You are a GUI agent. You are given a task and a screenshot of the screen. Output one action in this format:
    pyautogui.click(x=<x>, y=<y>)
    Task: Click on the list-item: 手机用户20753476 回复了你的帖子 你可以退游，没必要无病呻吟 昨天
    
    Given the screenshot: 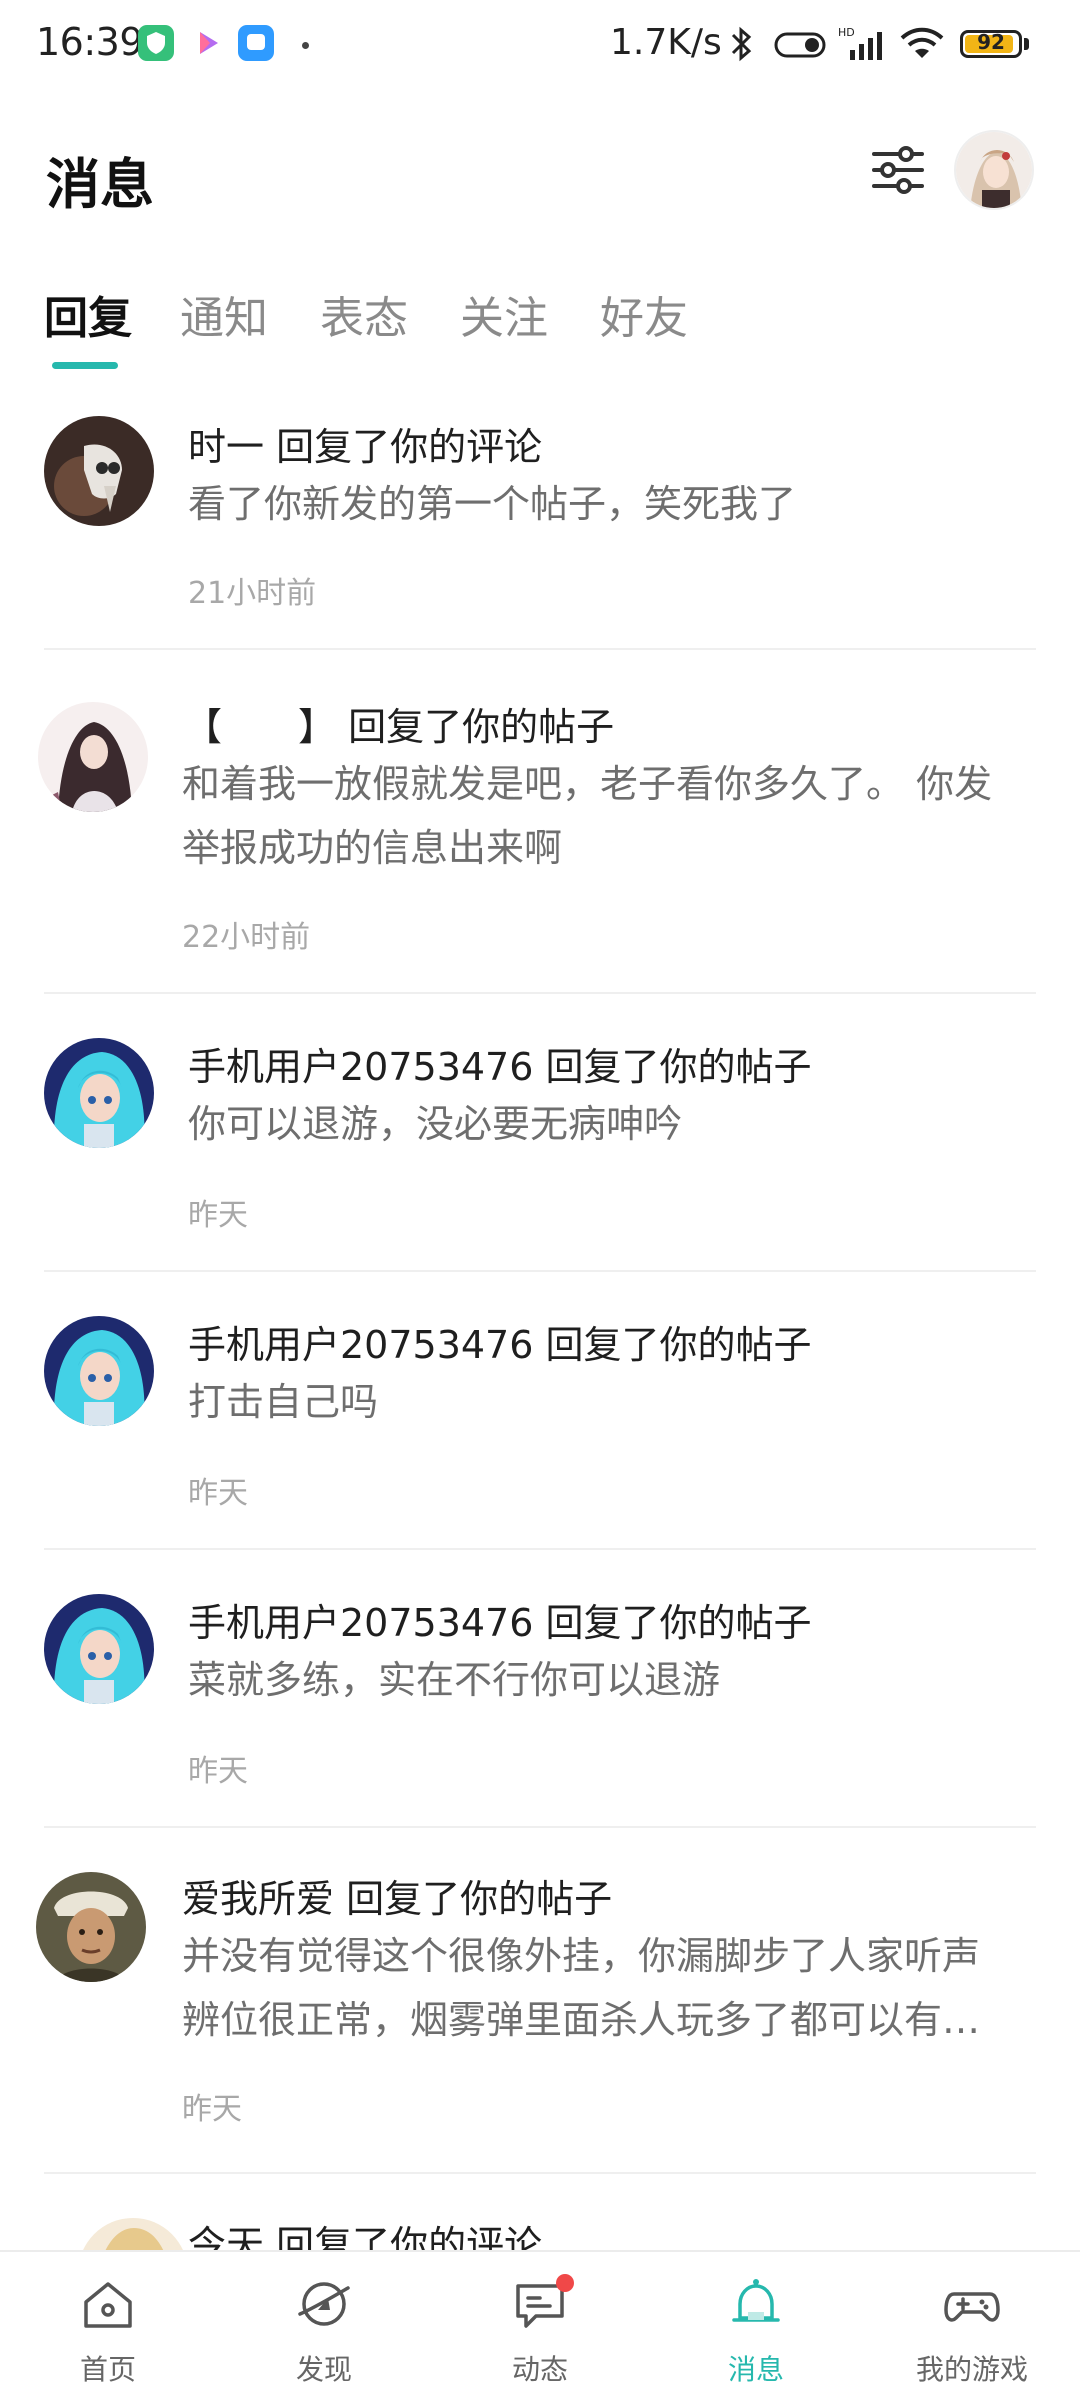 What is the action you would take?
    pyautogui.click(x=540, y=1132)
    